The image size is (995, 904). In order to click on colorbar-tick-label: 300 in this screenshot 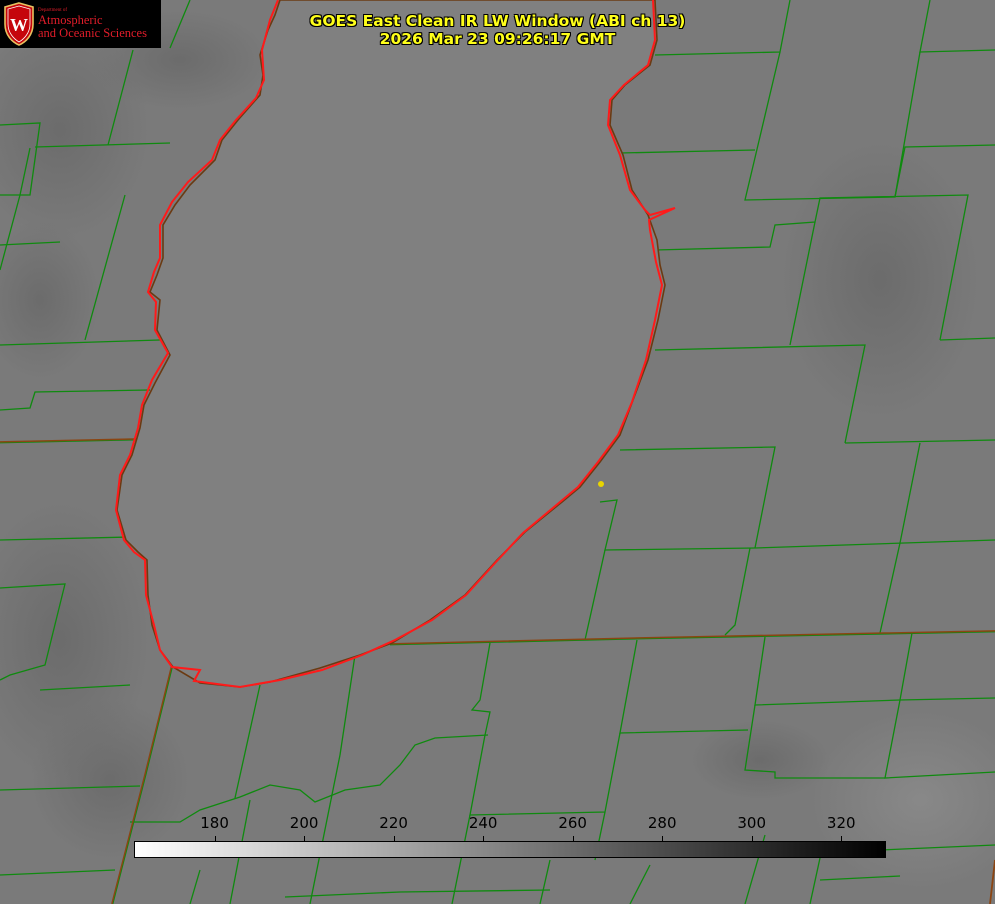, I will do `click(752, 823)`.